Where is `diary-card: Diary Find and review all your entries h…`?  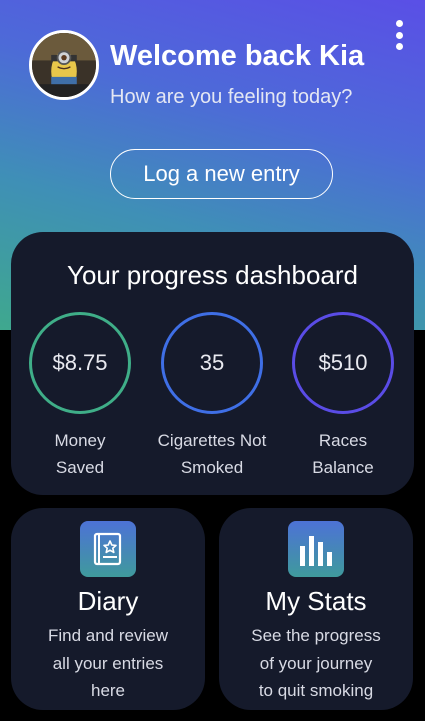
diary-card: Diary Find and review all your entries h… is located at coordinates (108, 609).